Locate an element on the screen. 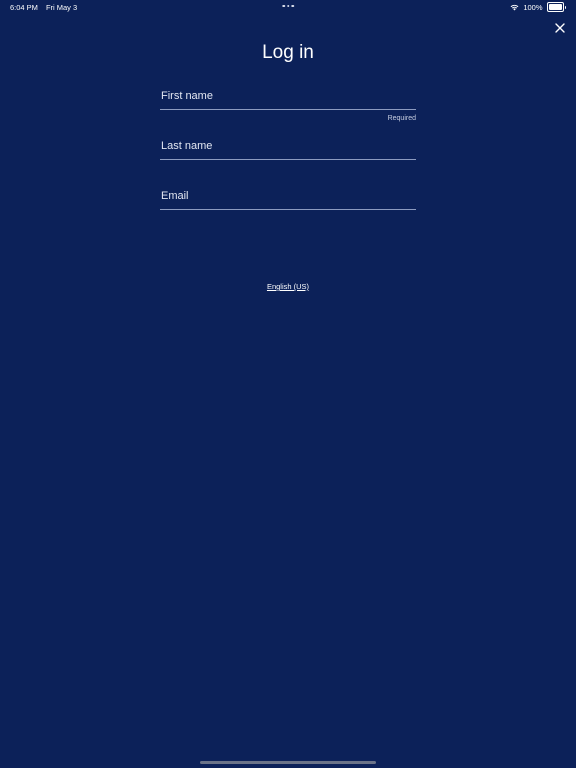  last-name-input is located at coordinates (288, 149).